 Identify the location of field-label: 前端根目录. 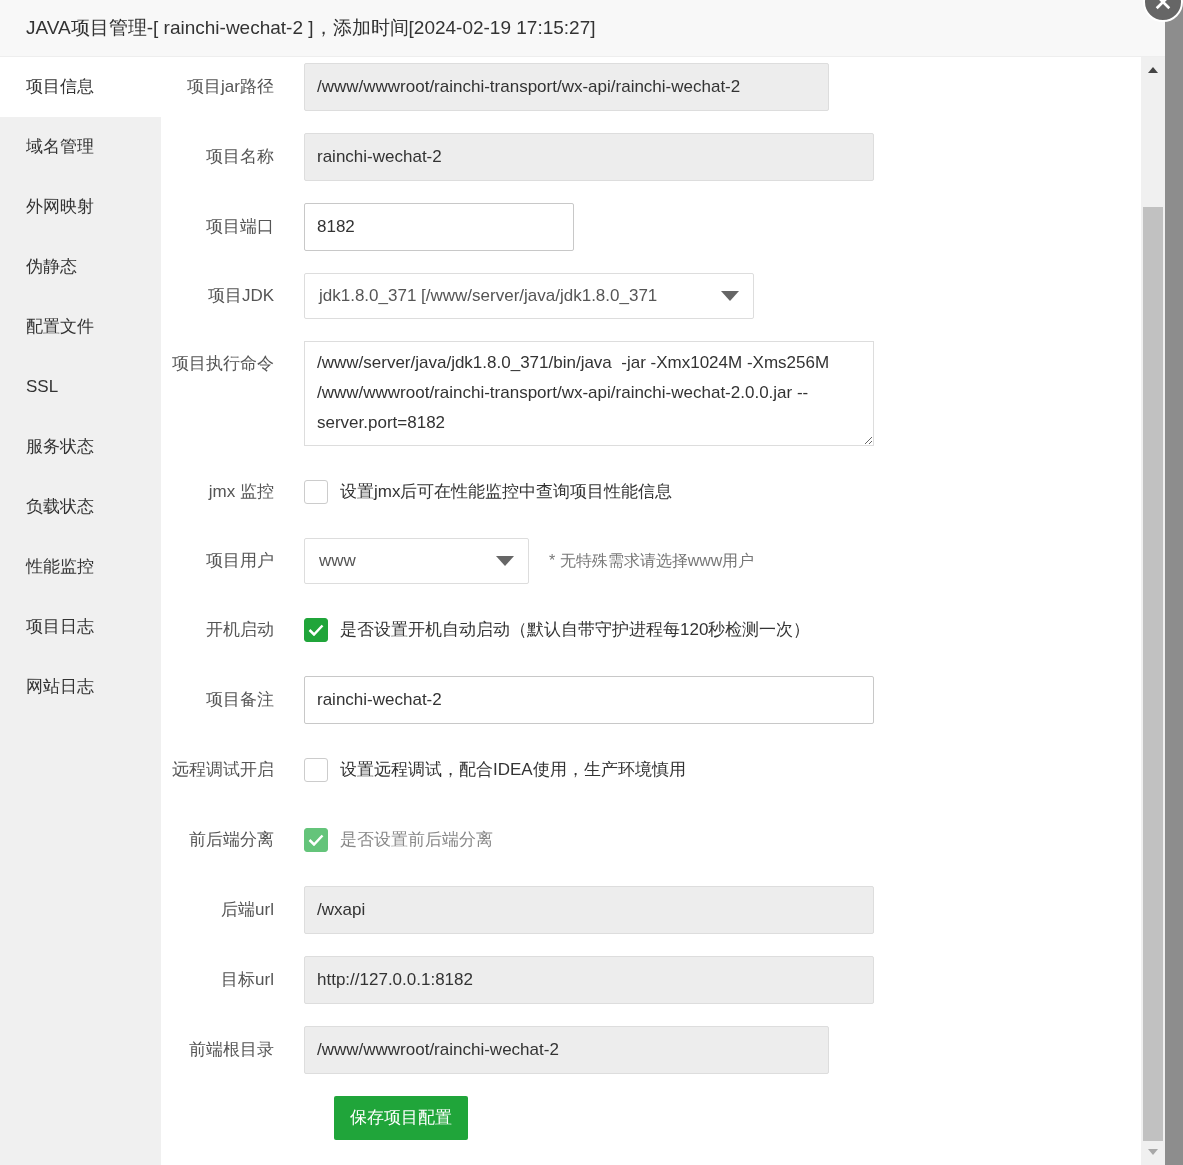
(231, 1050).